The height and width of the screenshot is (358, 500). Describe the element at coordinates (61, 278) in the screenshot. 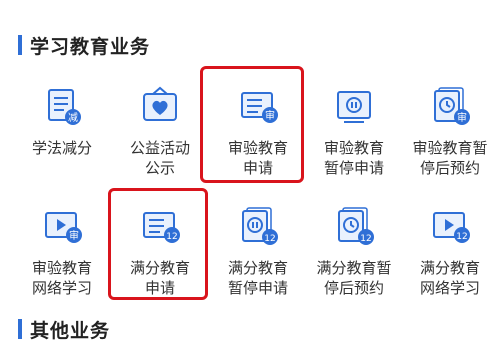

I see `tile-label: 审验教育 网络学习` at that location.